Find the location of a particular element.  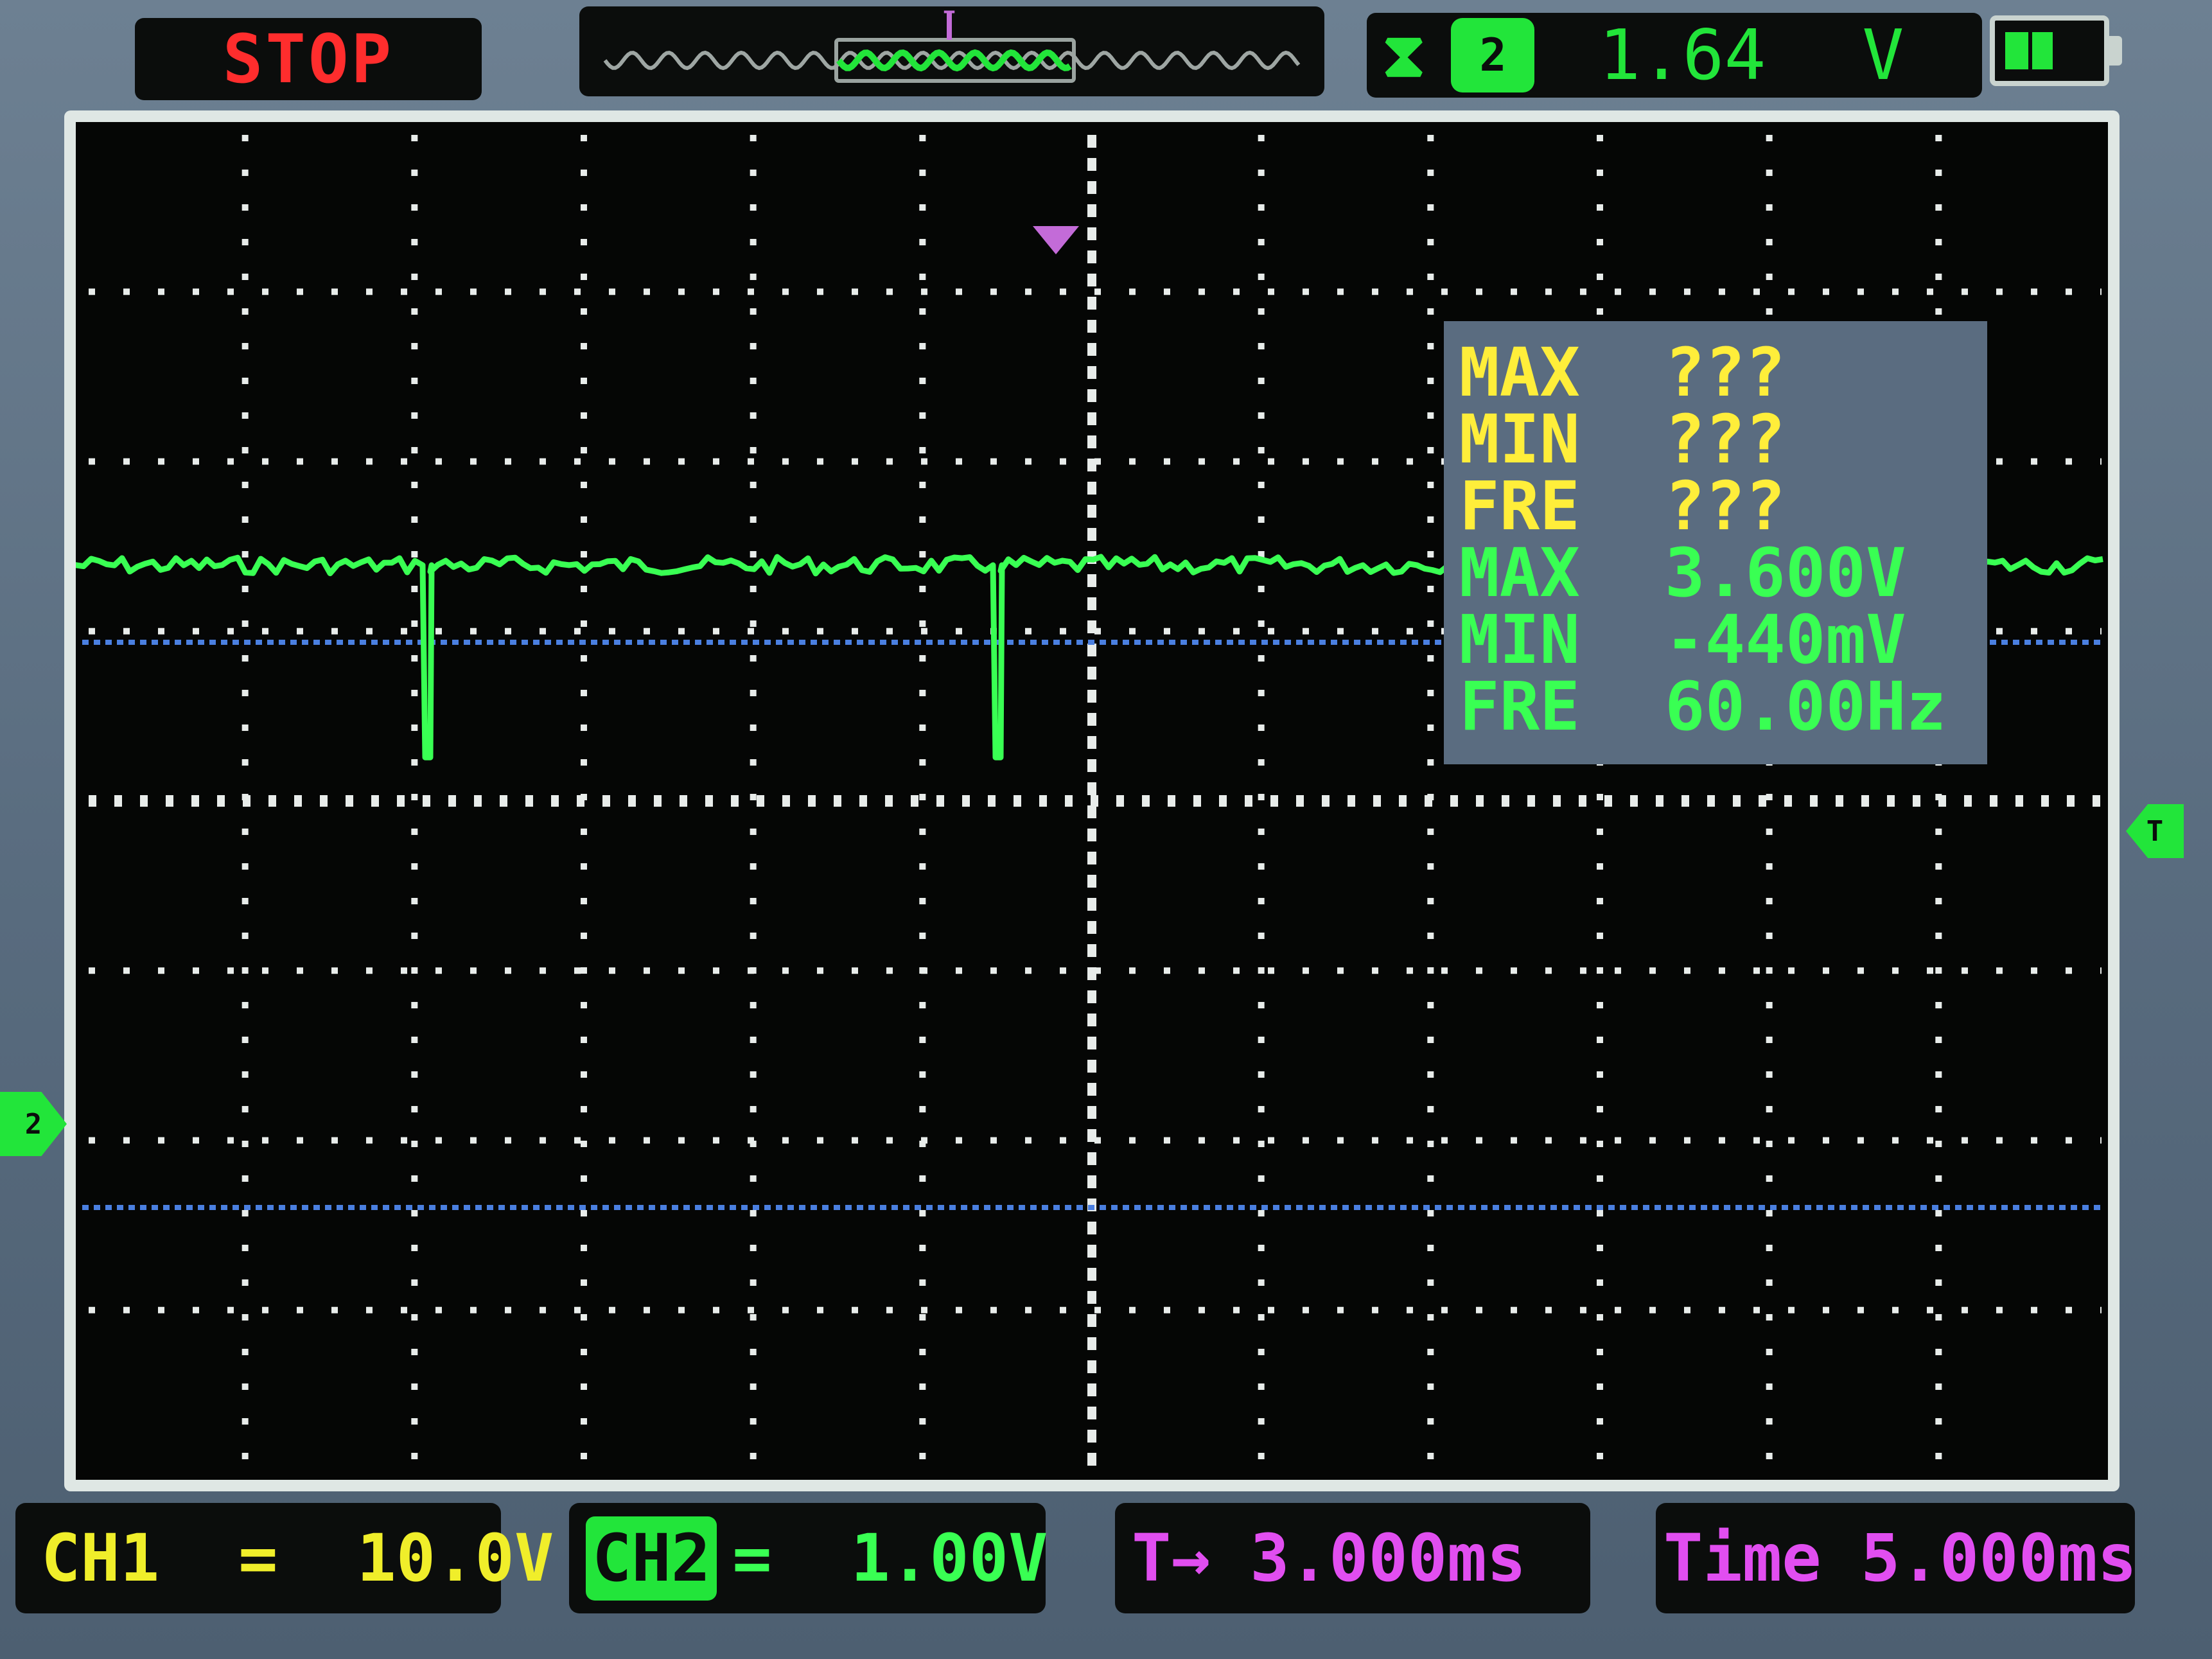

memory-position-bar: T is located at coordinates (952, 51).